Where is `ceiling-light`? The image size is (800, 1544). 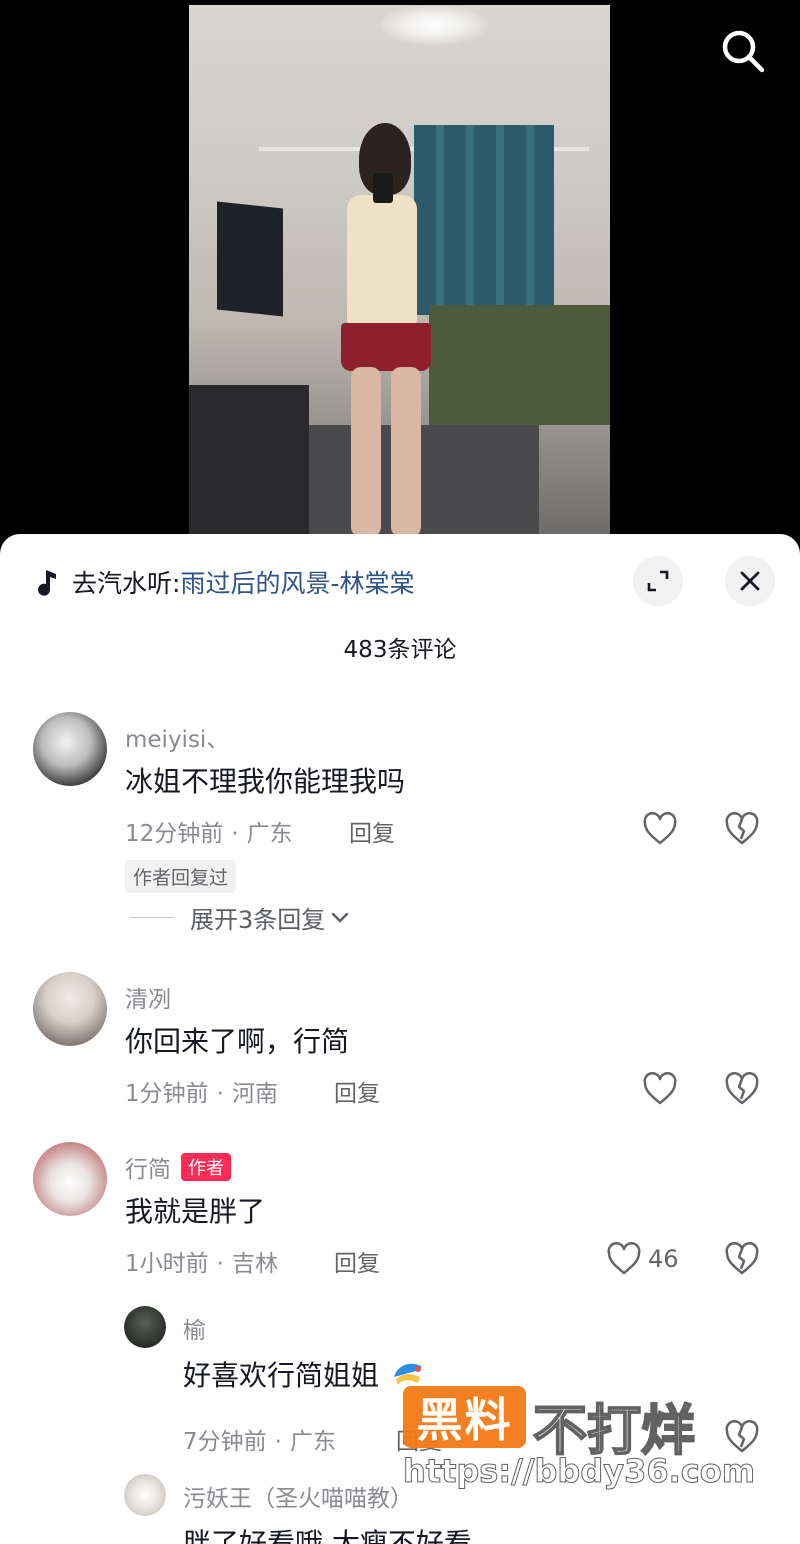 ceiling-light is located at coordinates (434, 25).